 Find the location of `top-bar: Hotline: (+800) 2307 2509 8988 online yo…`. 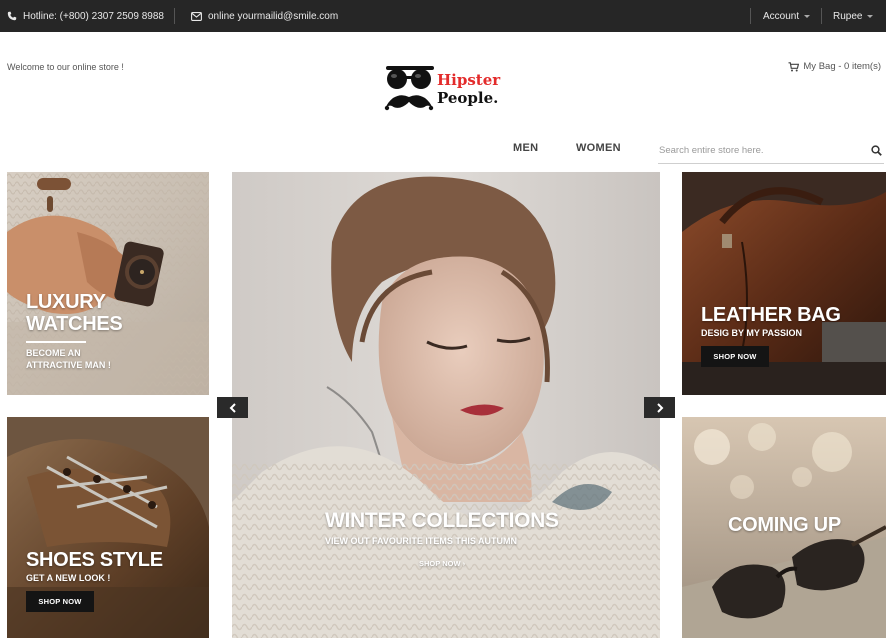

top-bar: Hotline: (+800) 2307 2509 8988 online yo… is located at coordinates (443, 16).